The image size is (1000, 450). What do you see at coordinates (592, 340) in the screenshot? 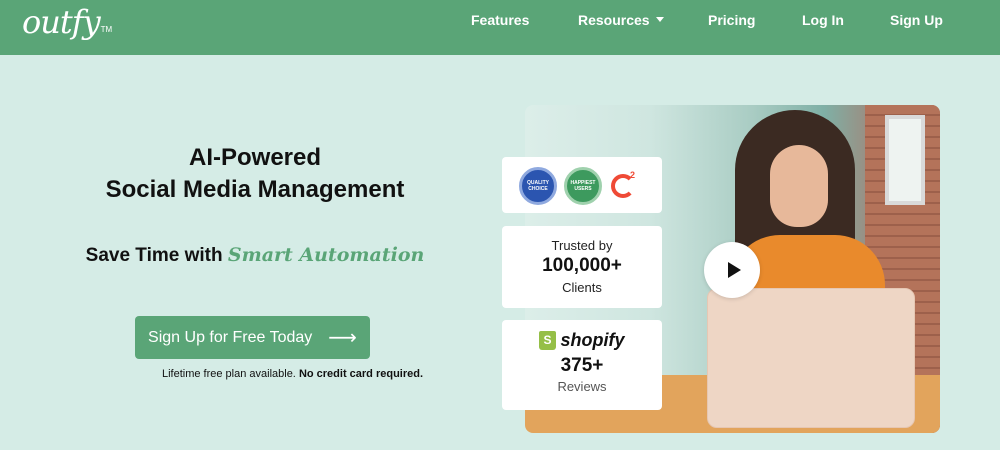
I see `shopify-wordmark: shopify` at bounding box center [592, 340].